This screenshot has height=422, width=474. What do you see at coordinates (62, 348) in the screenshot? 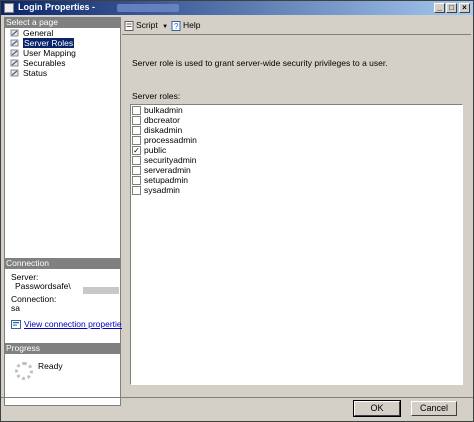
I see `progress-header: Progress` at bounding box center [62, 348].